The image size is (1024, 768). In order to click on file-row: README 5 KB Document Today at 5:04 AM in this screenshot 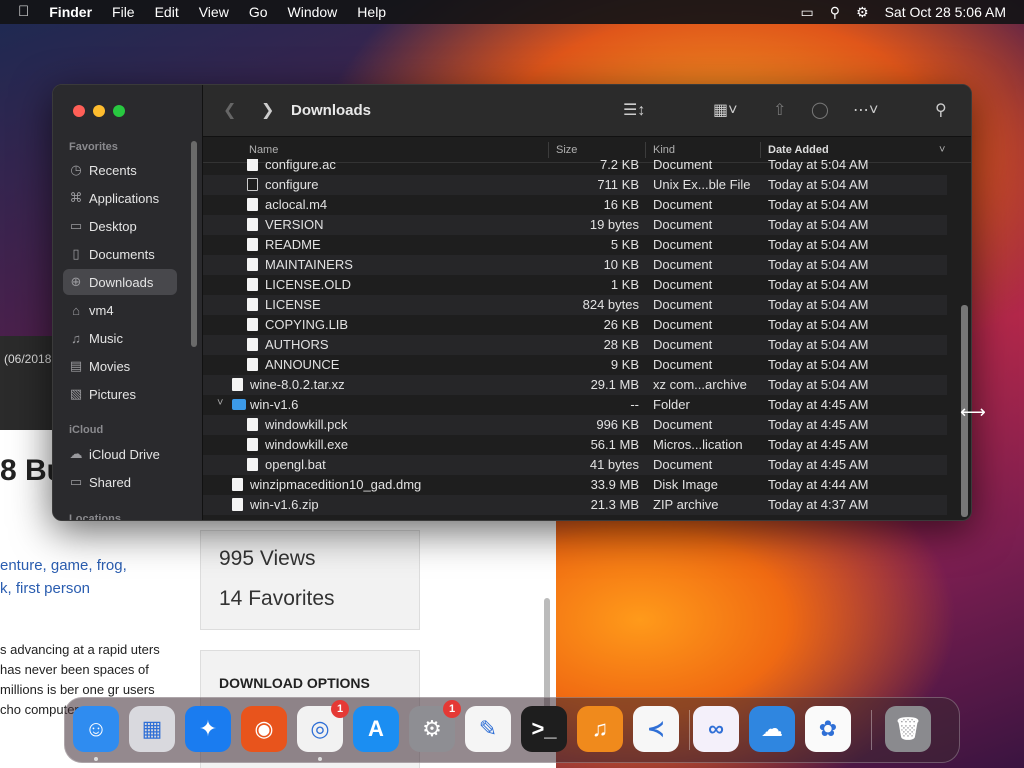, I will do `click(575, 245)`.